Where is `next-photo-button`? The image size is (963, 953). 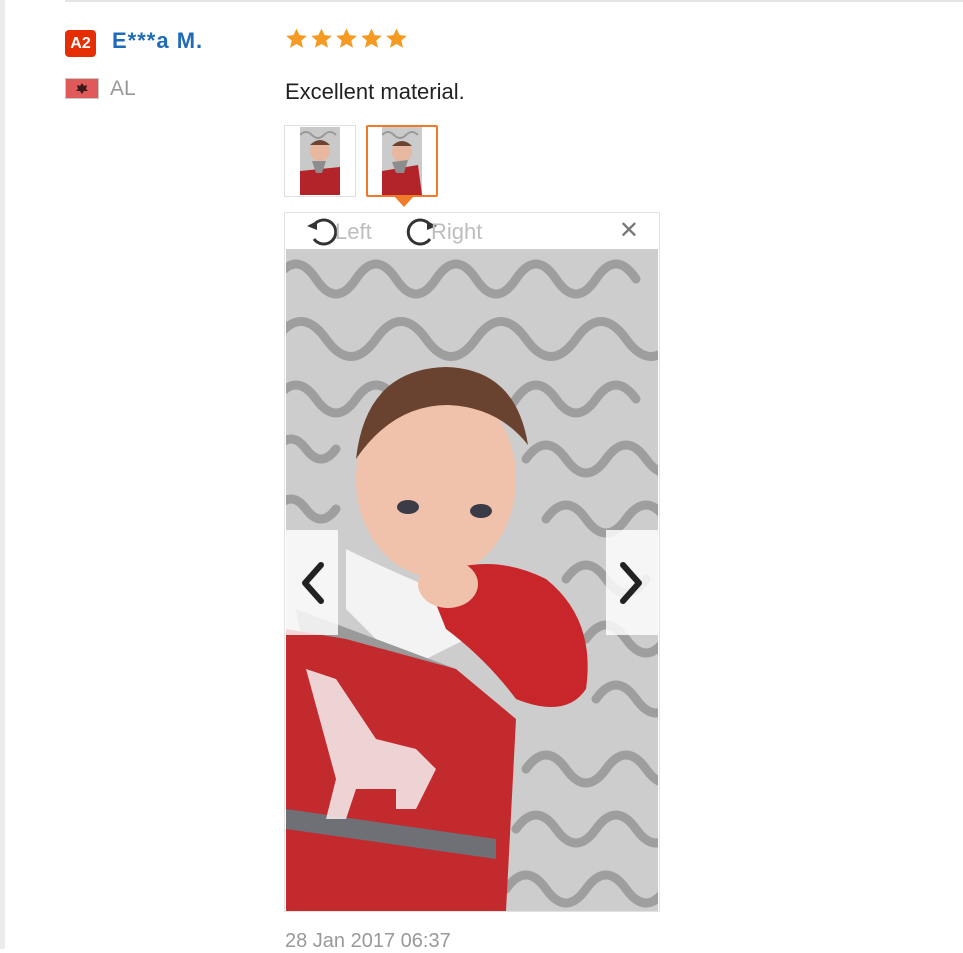 next-photo-button is located at coordinates (632, 582).